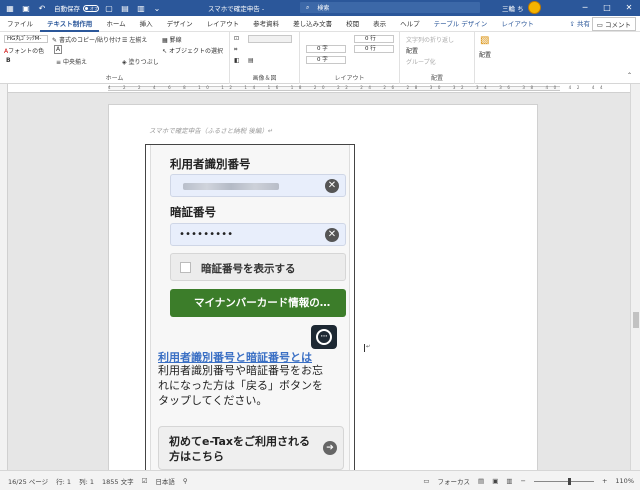 This screenshot has width=640, height=490. What do you see at coordinates (374, 49) in the screenshot?
I see `space-after-field: 0 行` at bounding box center [374, 49].